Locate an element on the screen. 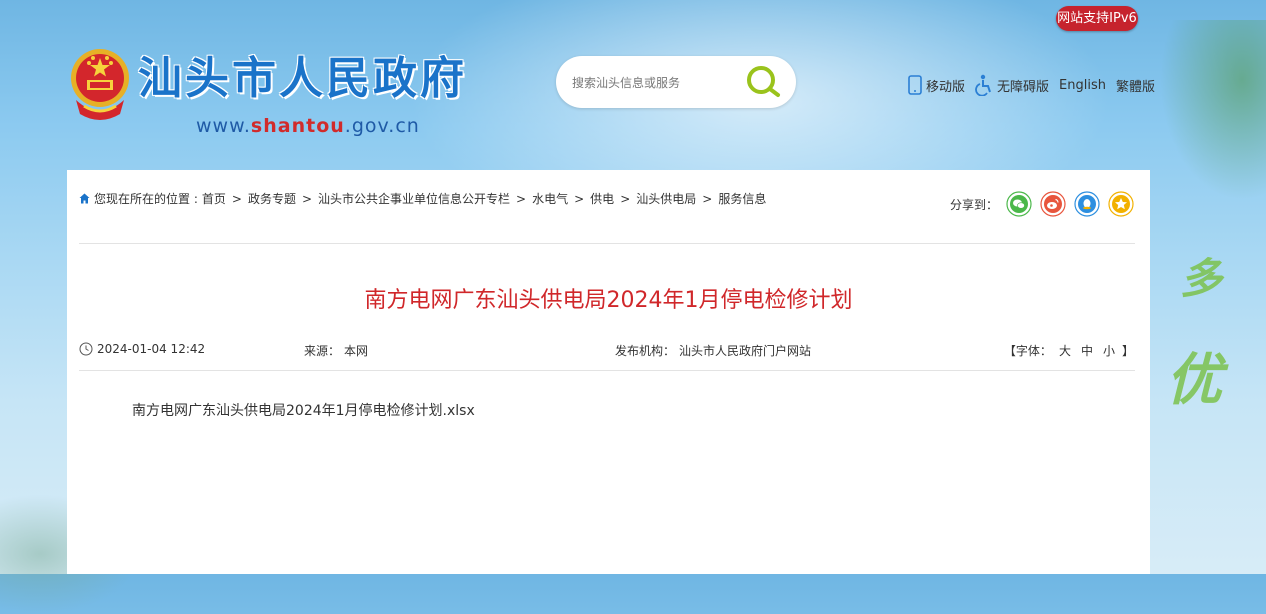 The height and width of the screenshot is (614, 1266). source-label: 来源： is located at coordinates (322, 351).